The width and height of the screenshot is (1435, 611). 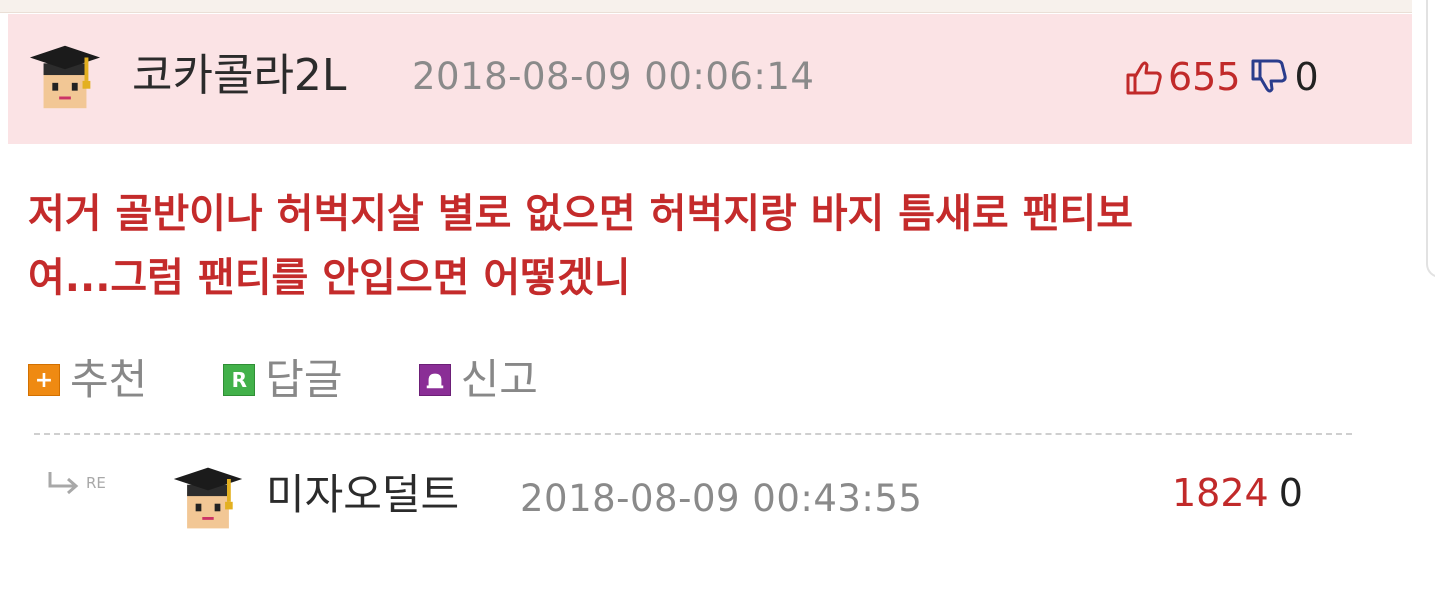 I want to click on reply-arrow-icon, so click(x=65, y=483).